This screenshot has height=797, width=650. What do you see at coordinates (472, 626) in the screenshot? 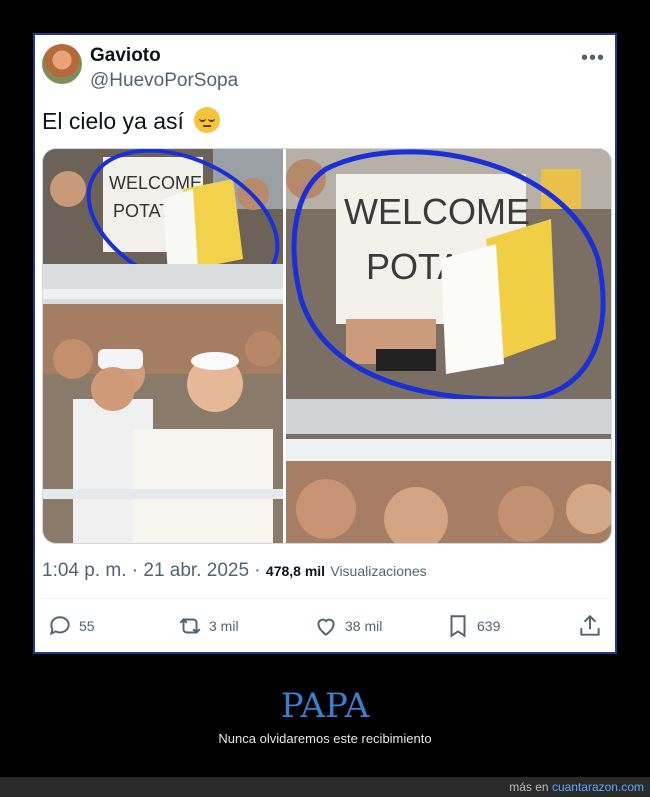
I see `bookmark-button: 639` at bounding box center [472, 626].